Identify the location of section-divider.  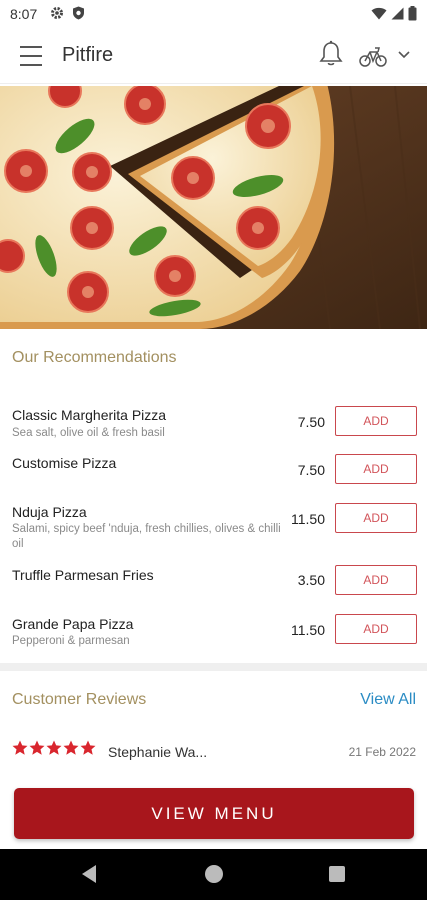
(213, 667).